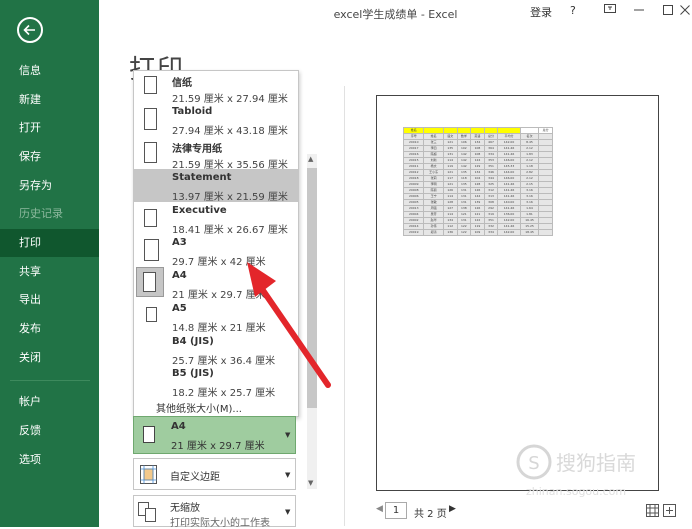 This screenshot has width=692, height=529. What do you see at coordinates (526, 511) in the screenshot?
I see `page-navigator: ◀ 1 共 2 页 ▶` at bounding box center [526, 511].